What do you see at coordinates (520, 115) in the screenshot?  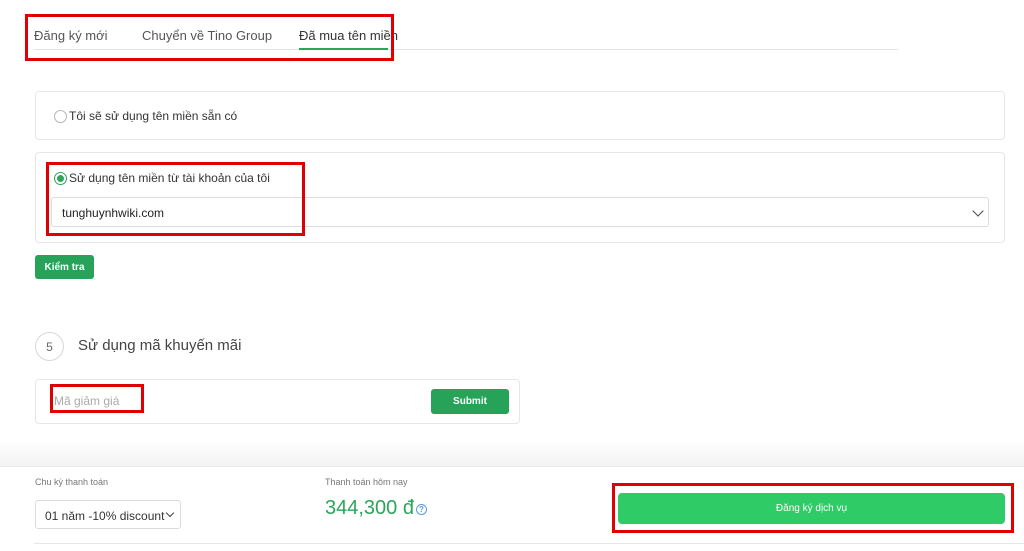 I see `option-existing-domain: Tôi sẽ sử dụng tên miền sẵn có` at bounding box center [520, 115].